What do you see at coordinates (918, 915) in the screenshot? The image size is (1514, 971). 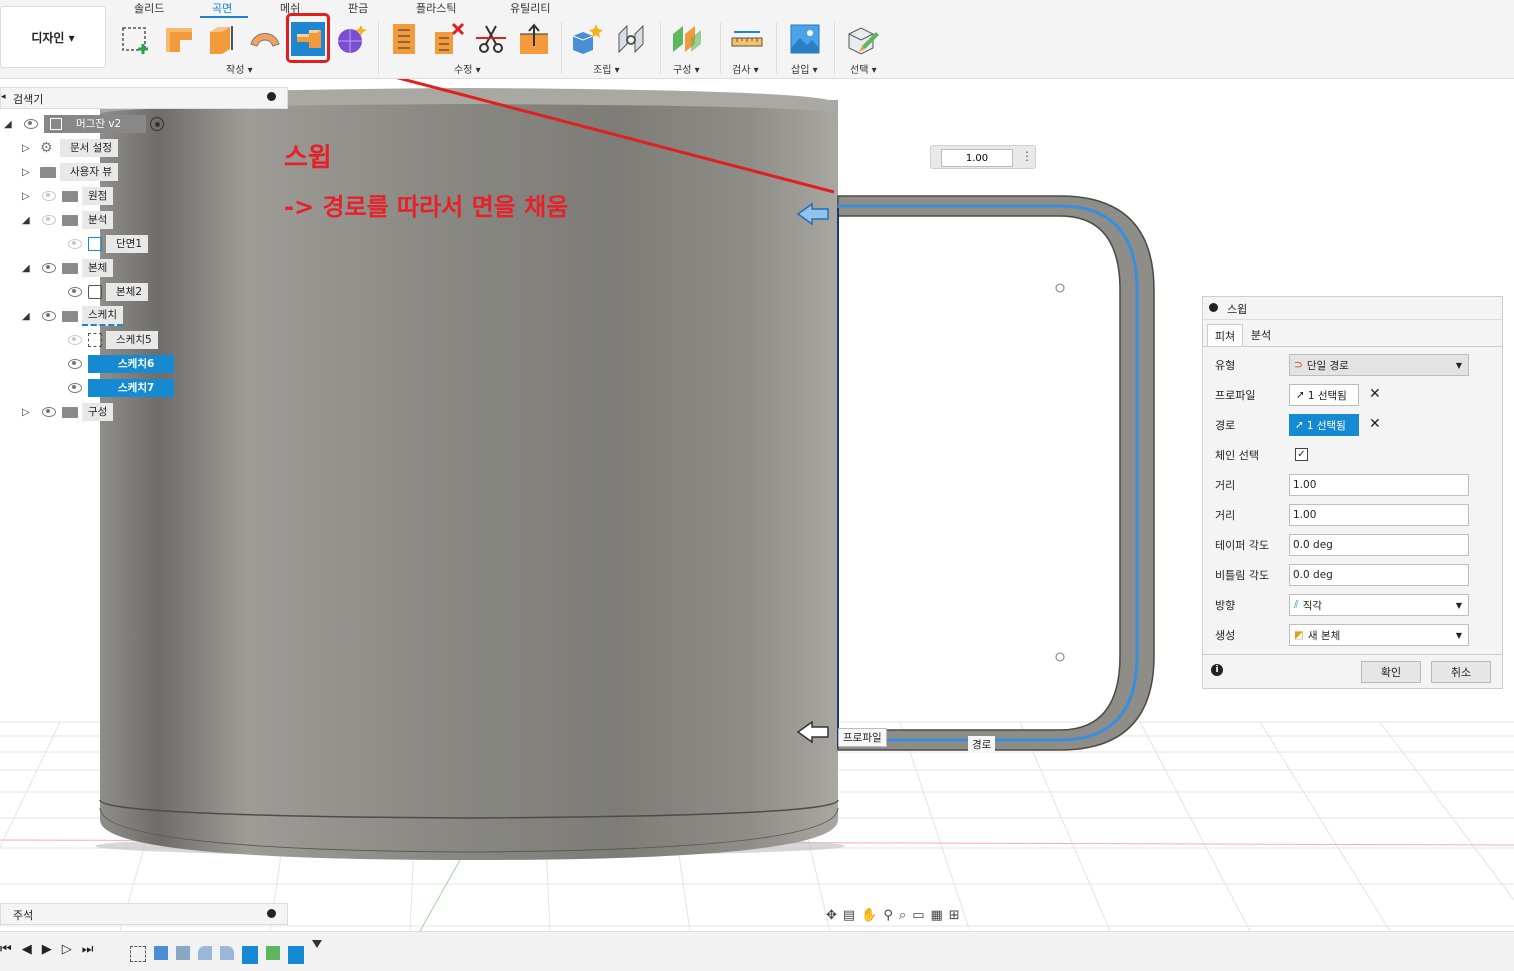 I see `display-settings-icon: ▭` at bounding box center [918, 915].